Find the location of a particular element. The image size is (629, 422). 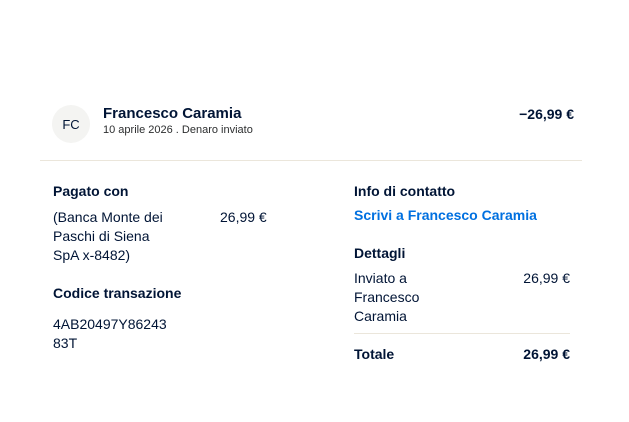

contact-recipient-link: Scrivi a Francesco Caramia is located at coordinates (445, 215).